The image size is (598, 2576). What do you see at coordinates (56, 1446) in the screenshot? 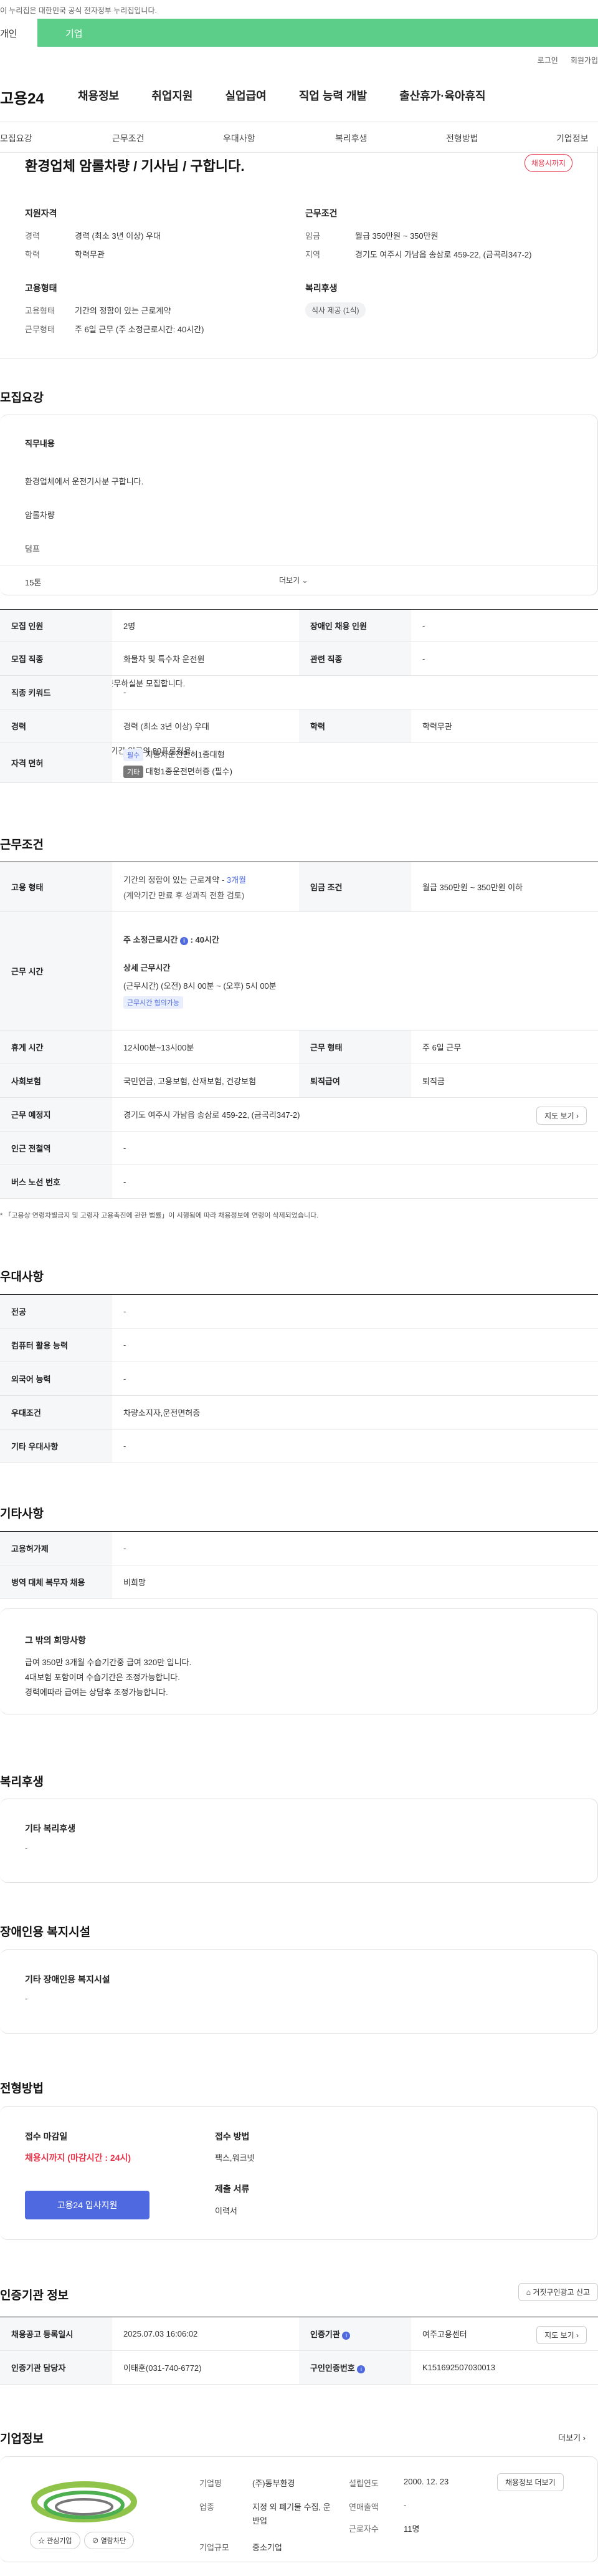
I see `row-label: 기타 우대사항` at bounding box center [56, 1446].